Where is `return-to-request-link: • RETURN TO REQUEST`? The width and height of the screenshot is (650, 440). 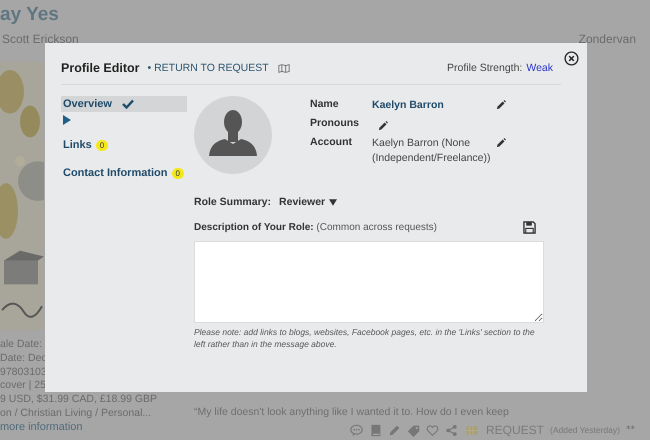 return-to-request-link: • RETURN TO REQUEST is located at coordinates (208, 68).